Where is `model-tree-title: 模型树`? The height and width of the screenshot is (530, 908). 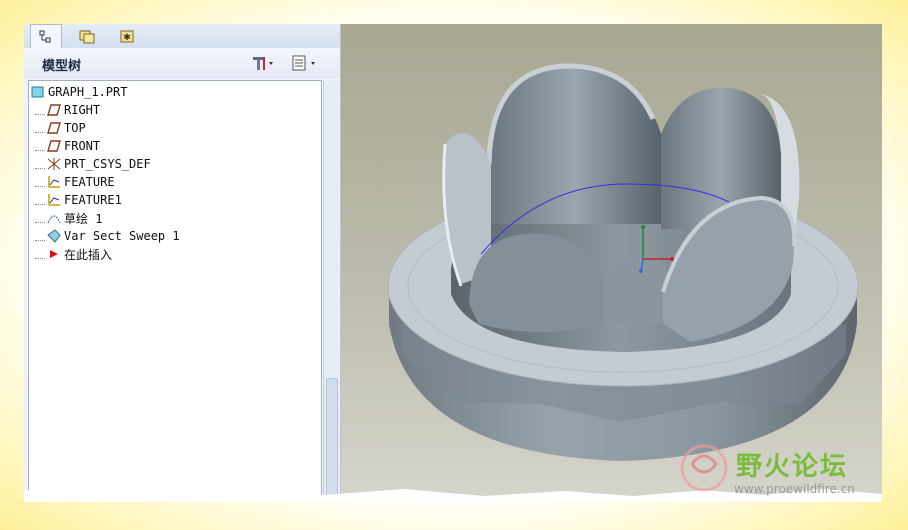
model-tree-title: 模型树 is located at coordinates (62, 66).